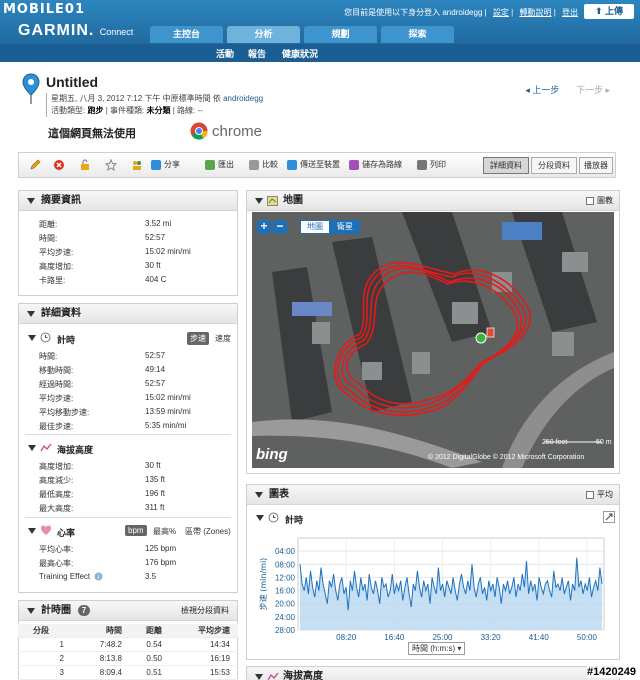 The image size is (640, 680). I want to click on map-type-satellite: 衛星, so click(345, 227).